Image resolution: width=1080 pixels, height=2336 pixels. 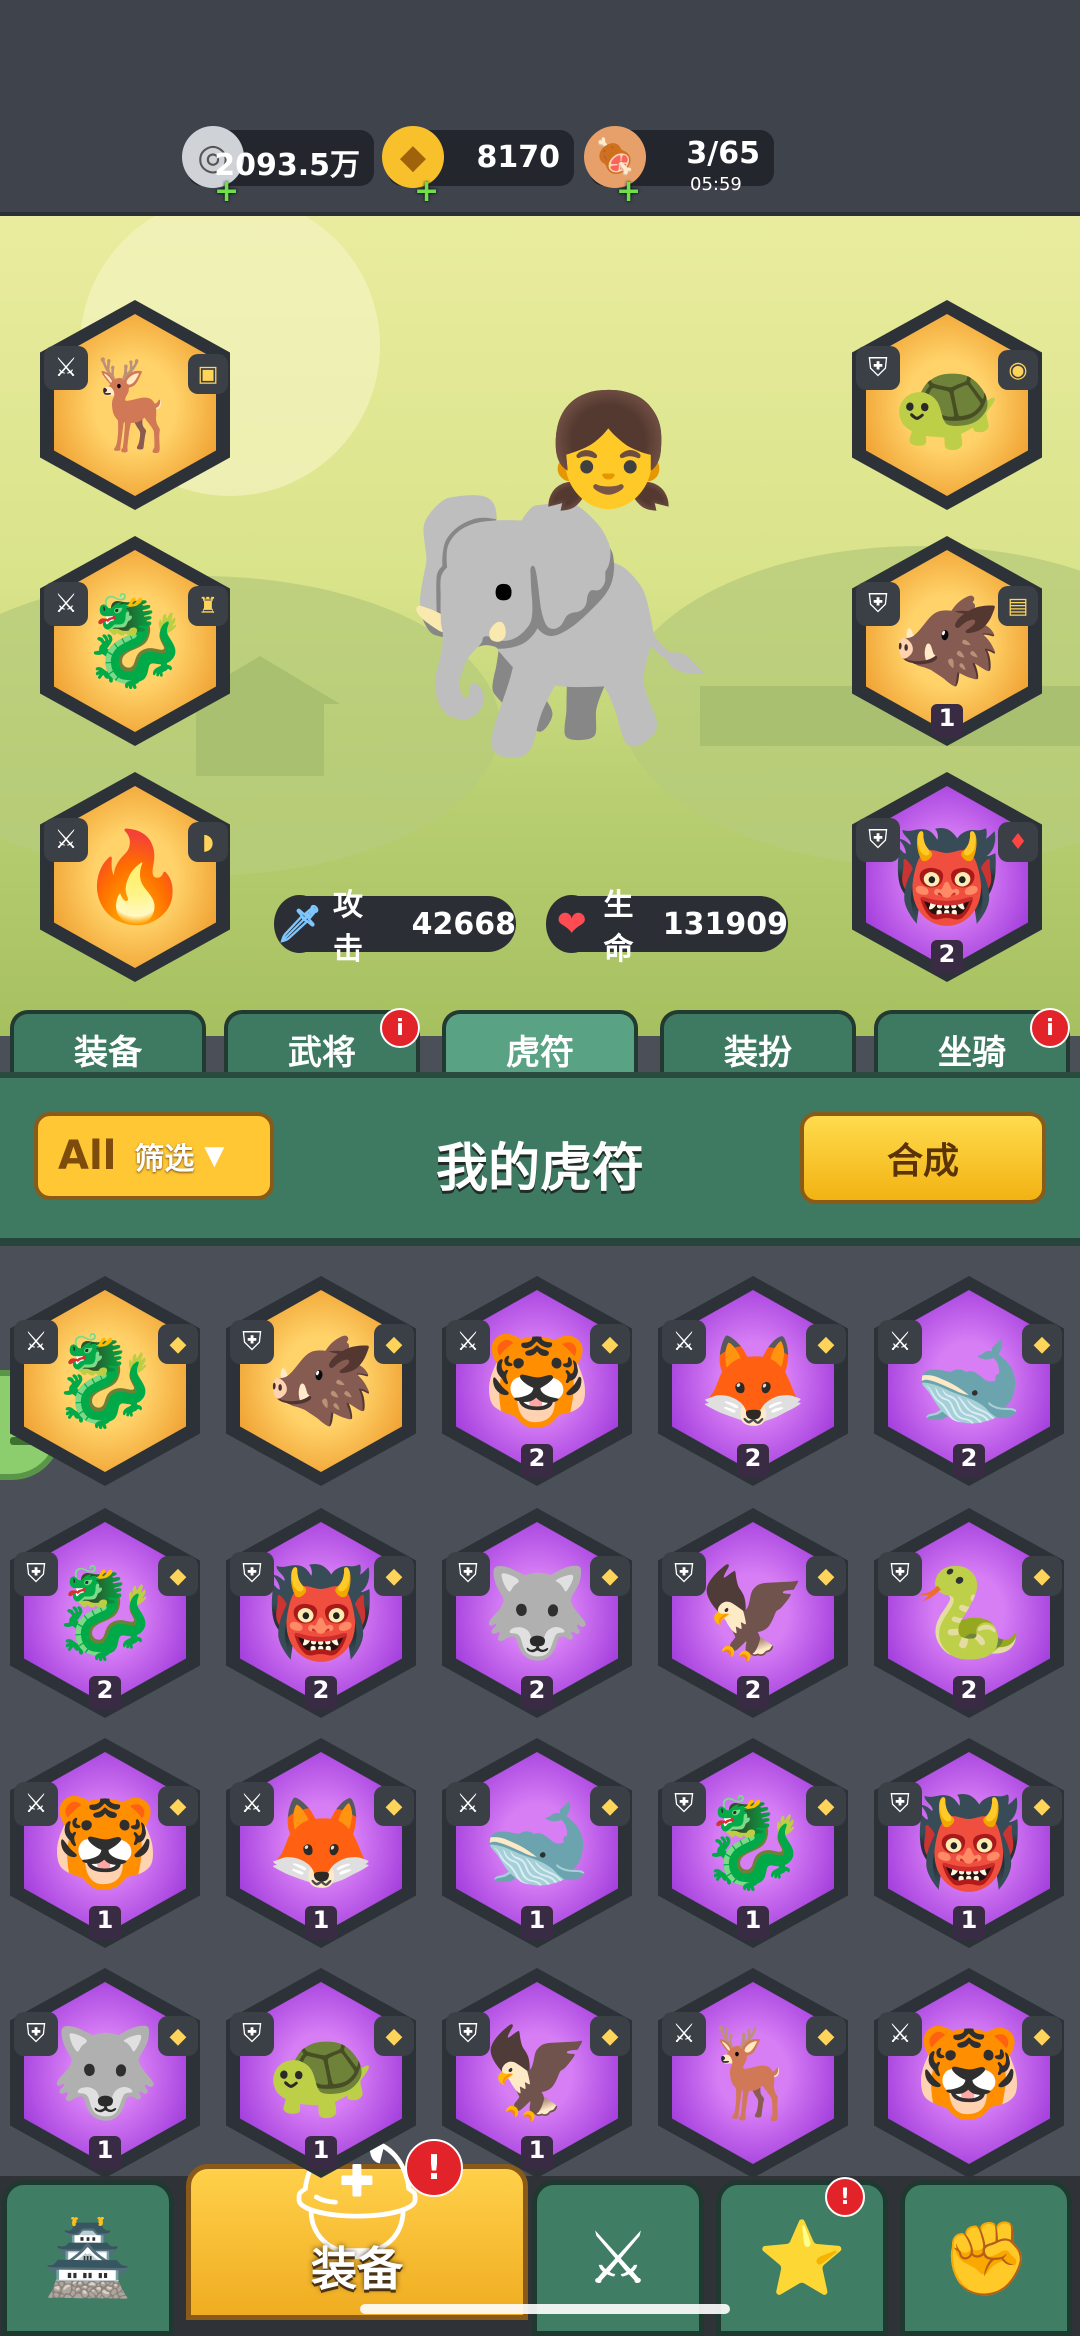 I want to click on tally-item: 🐺 2, so click(x=537, y=1613).